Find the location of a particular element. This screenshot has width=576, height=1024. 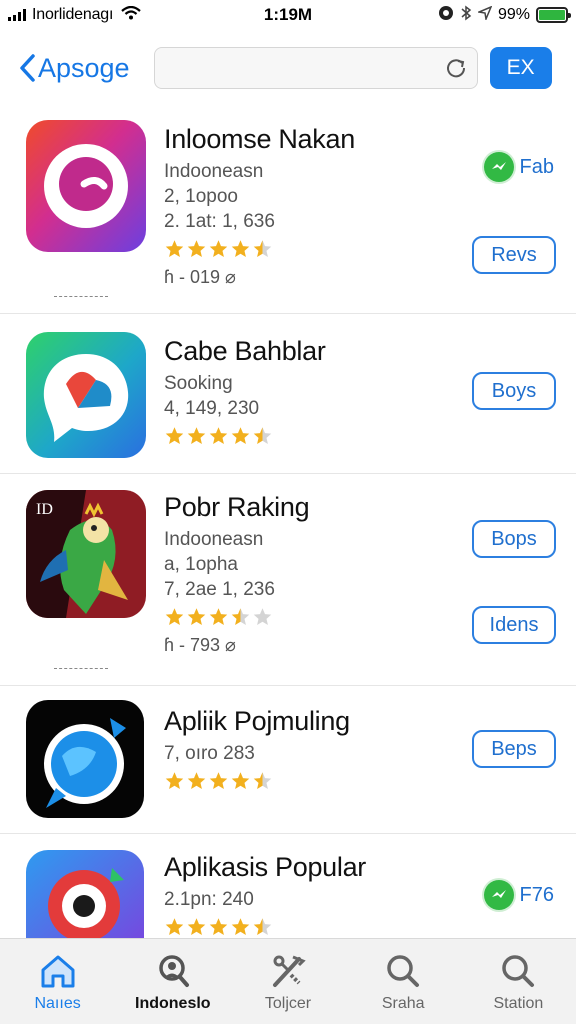

tab-bar: Naııes Indoneslo Toljcer Sraha Station is located at coordinates (288, 981).